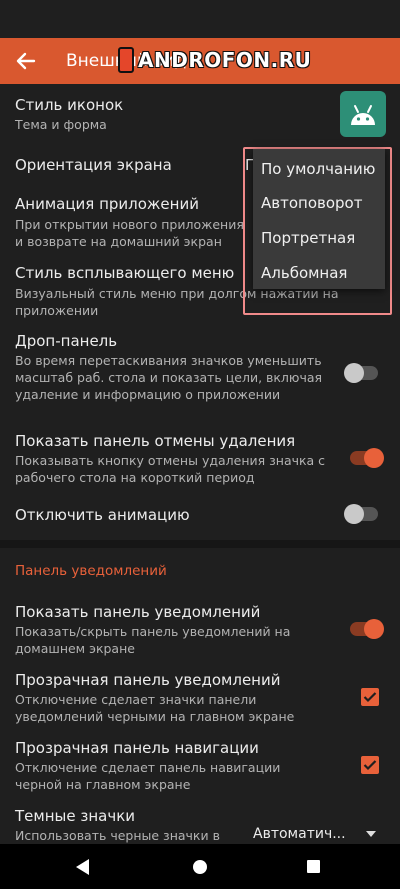 This screenshot has width=400, height=889. I want to click on undo-panel-switch, so click(367, 458).